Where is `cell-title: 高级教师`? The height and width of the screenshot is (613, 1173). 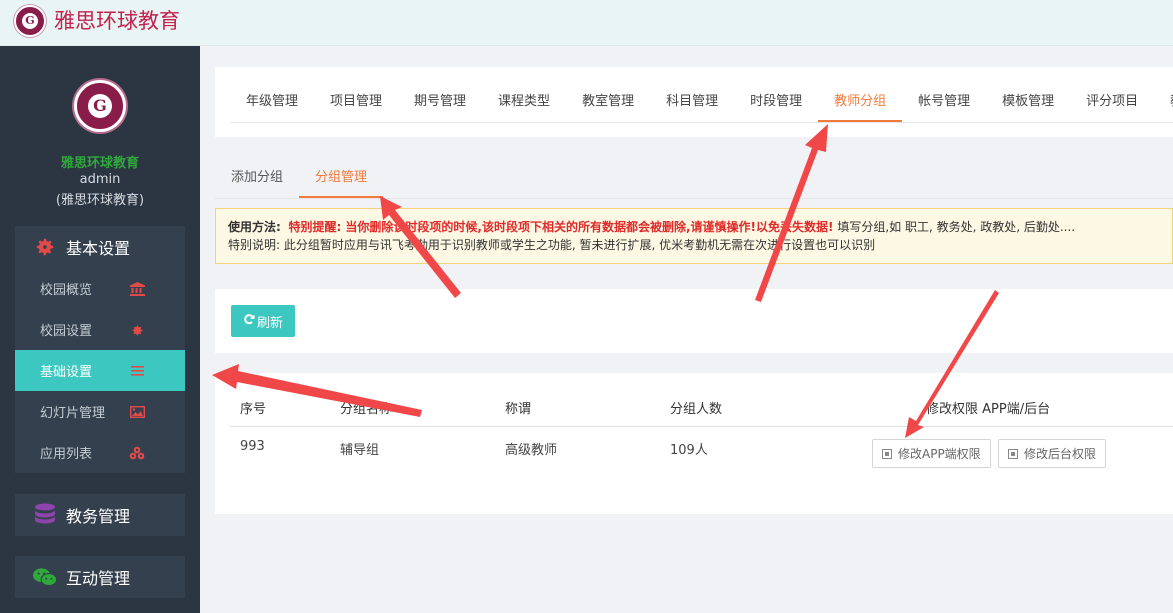 cell-title: 高级教师 is located at coordinates (531, 450).